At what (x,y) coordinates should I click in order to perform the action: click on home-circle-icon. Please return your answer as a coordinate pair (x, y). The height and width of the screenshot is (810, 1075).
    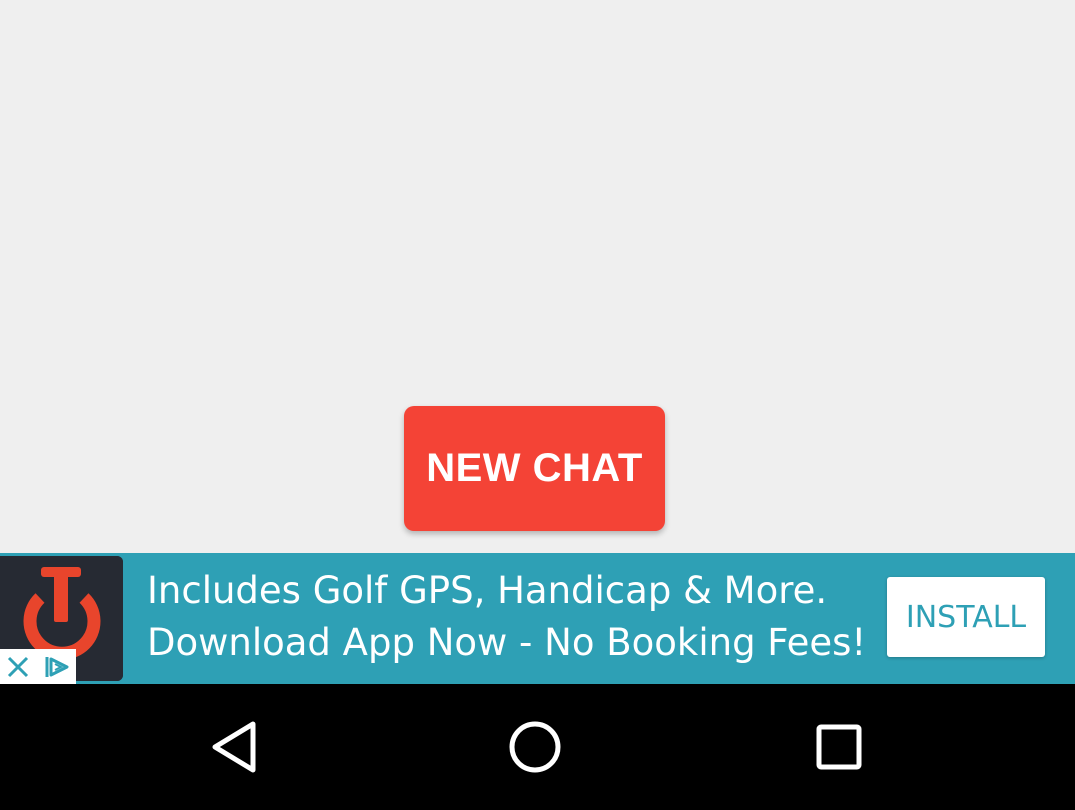
    Looking at the image, I should click on (535, 747).